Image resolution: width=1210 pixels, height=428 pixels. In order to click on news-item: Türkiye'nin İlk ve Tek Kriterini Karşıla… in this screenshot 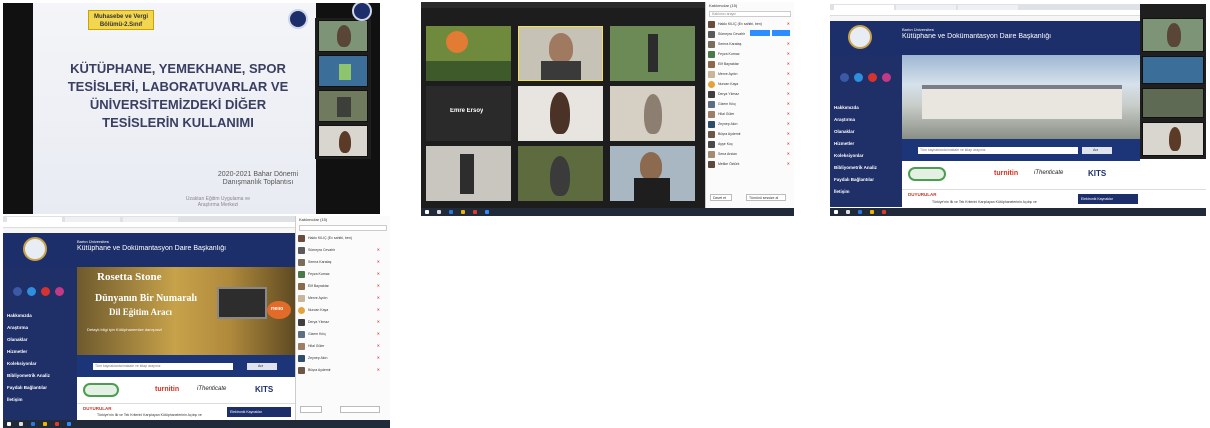, I will do `click(157, 415)`.